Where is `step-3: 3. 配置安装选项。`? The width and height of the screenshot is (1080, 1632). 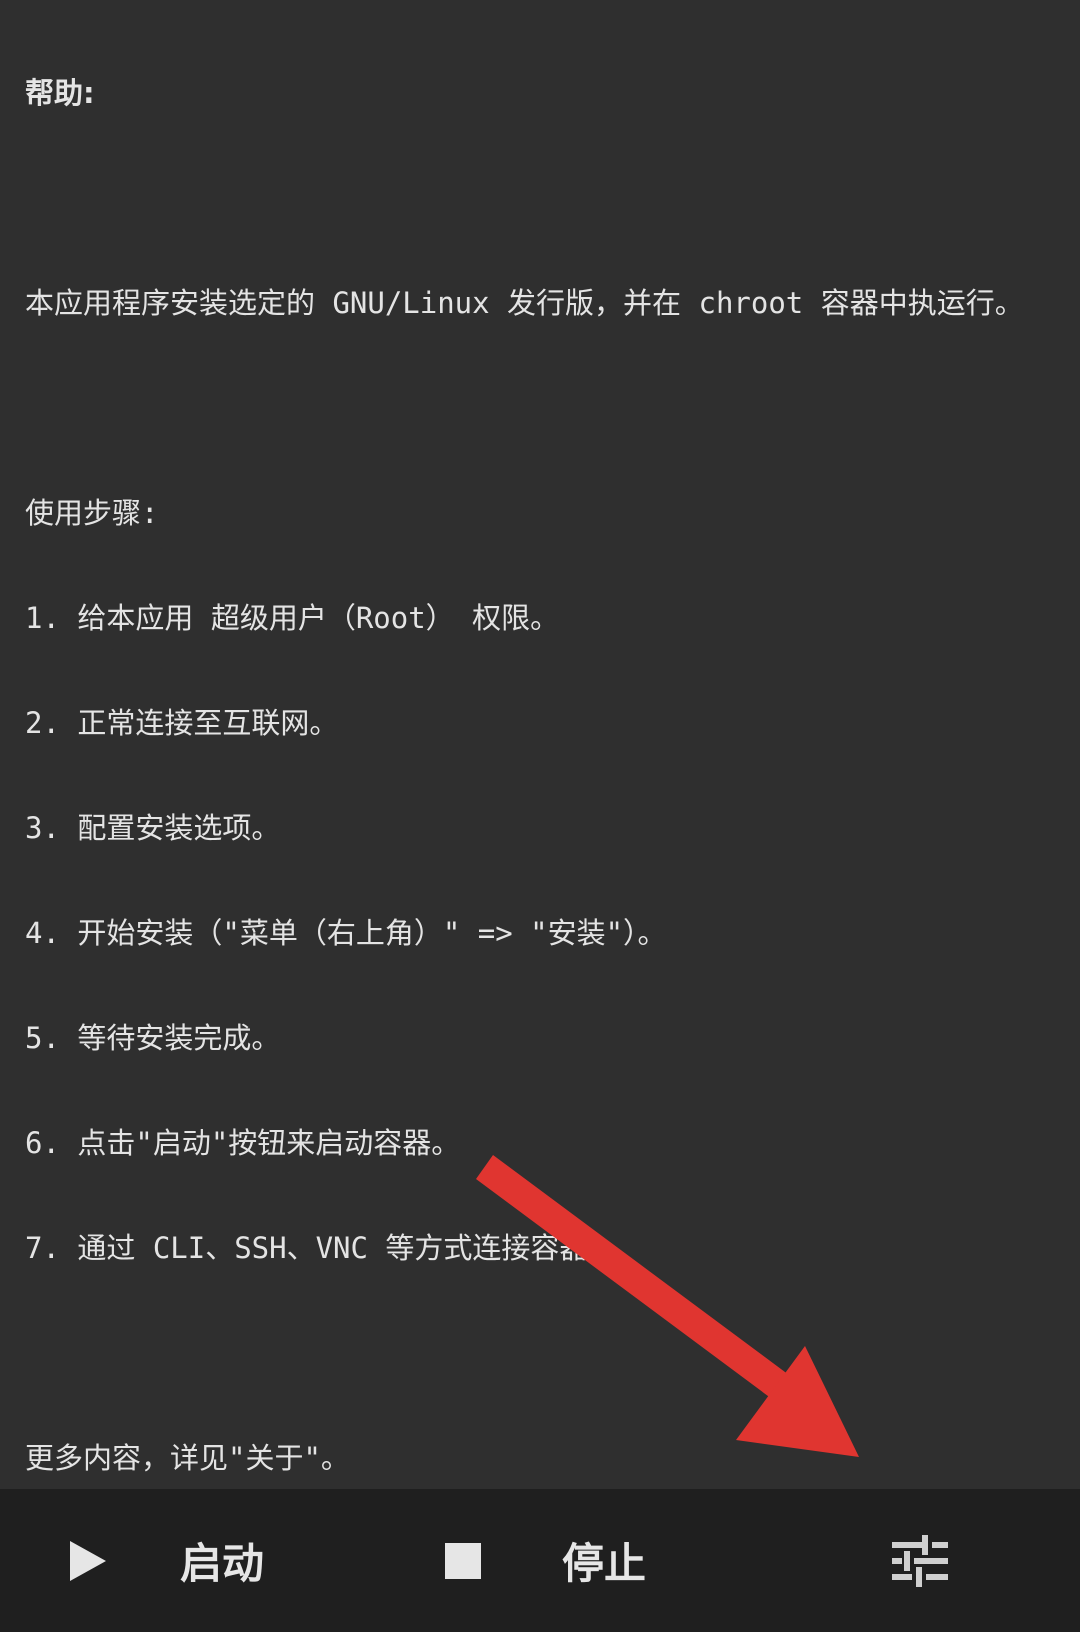
step-3: 3. 配置安装选项。 is located at coordinates (153, 828).